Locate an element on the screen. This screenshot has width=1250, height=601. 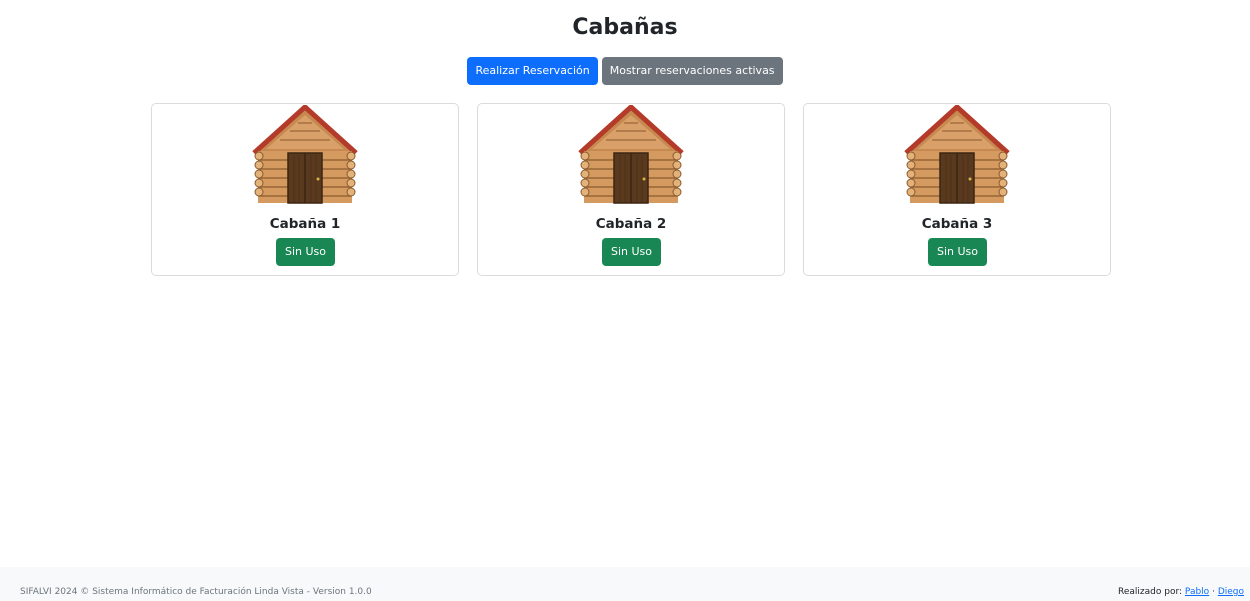
cabin-card-1: Cabaña 1 Sin Uso is located at coordinates (305, 189).